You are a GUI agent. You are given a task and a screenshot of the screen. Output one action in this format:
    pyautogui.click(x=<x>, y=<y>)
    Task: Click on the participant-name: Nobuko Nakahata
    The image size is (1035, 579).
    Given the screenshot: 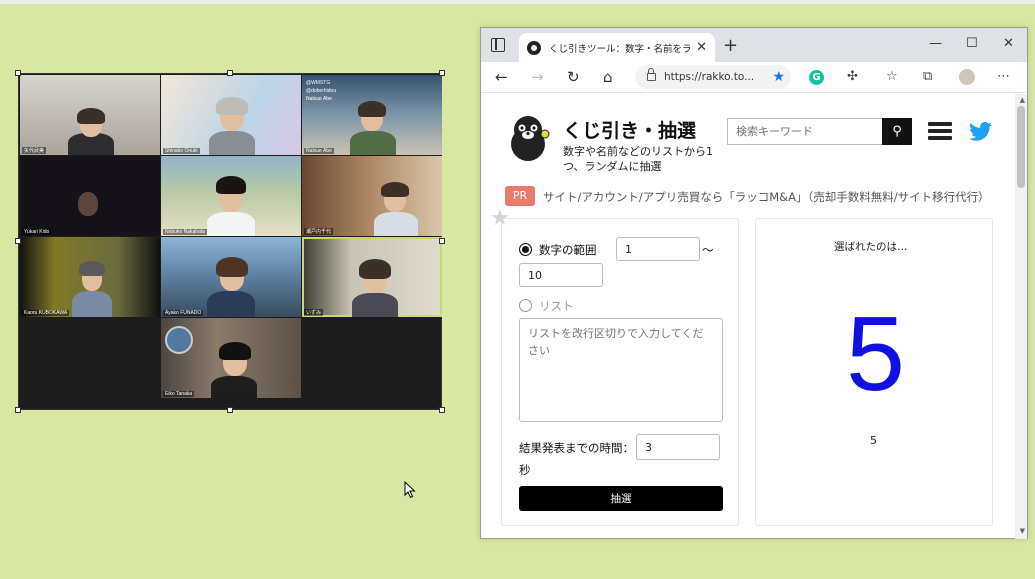 What is the action you would take?
    pyautogui.click(x=185, y=232)
    